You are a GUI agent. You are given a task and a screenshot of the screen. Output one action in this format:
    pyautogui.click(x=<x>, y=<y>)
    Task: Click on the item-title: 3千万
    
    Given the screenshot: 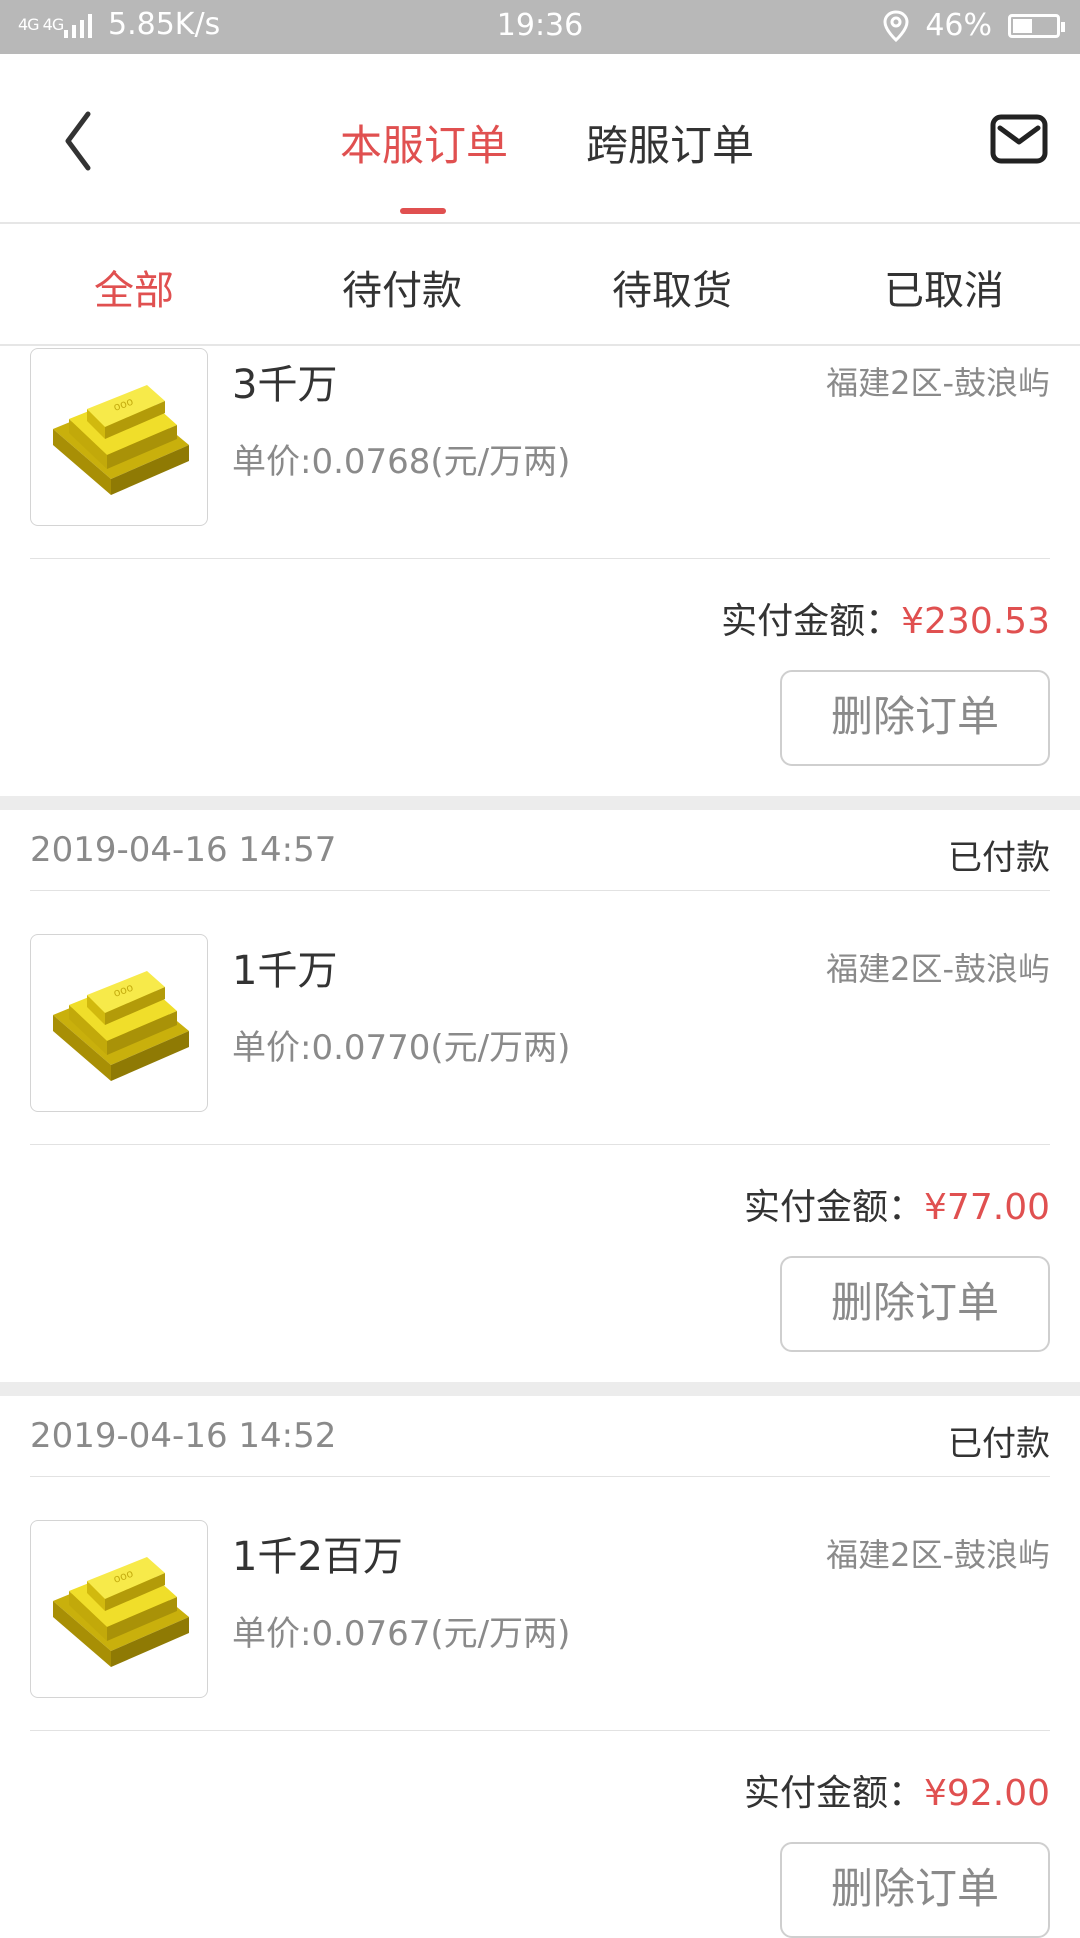 What is the action you would take?
    pyautogui.click(x=285, y=385)
    